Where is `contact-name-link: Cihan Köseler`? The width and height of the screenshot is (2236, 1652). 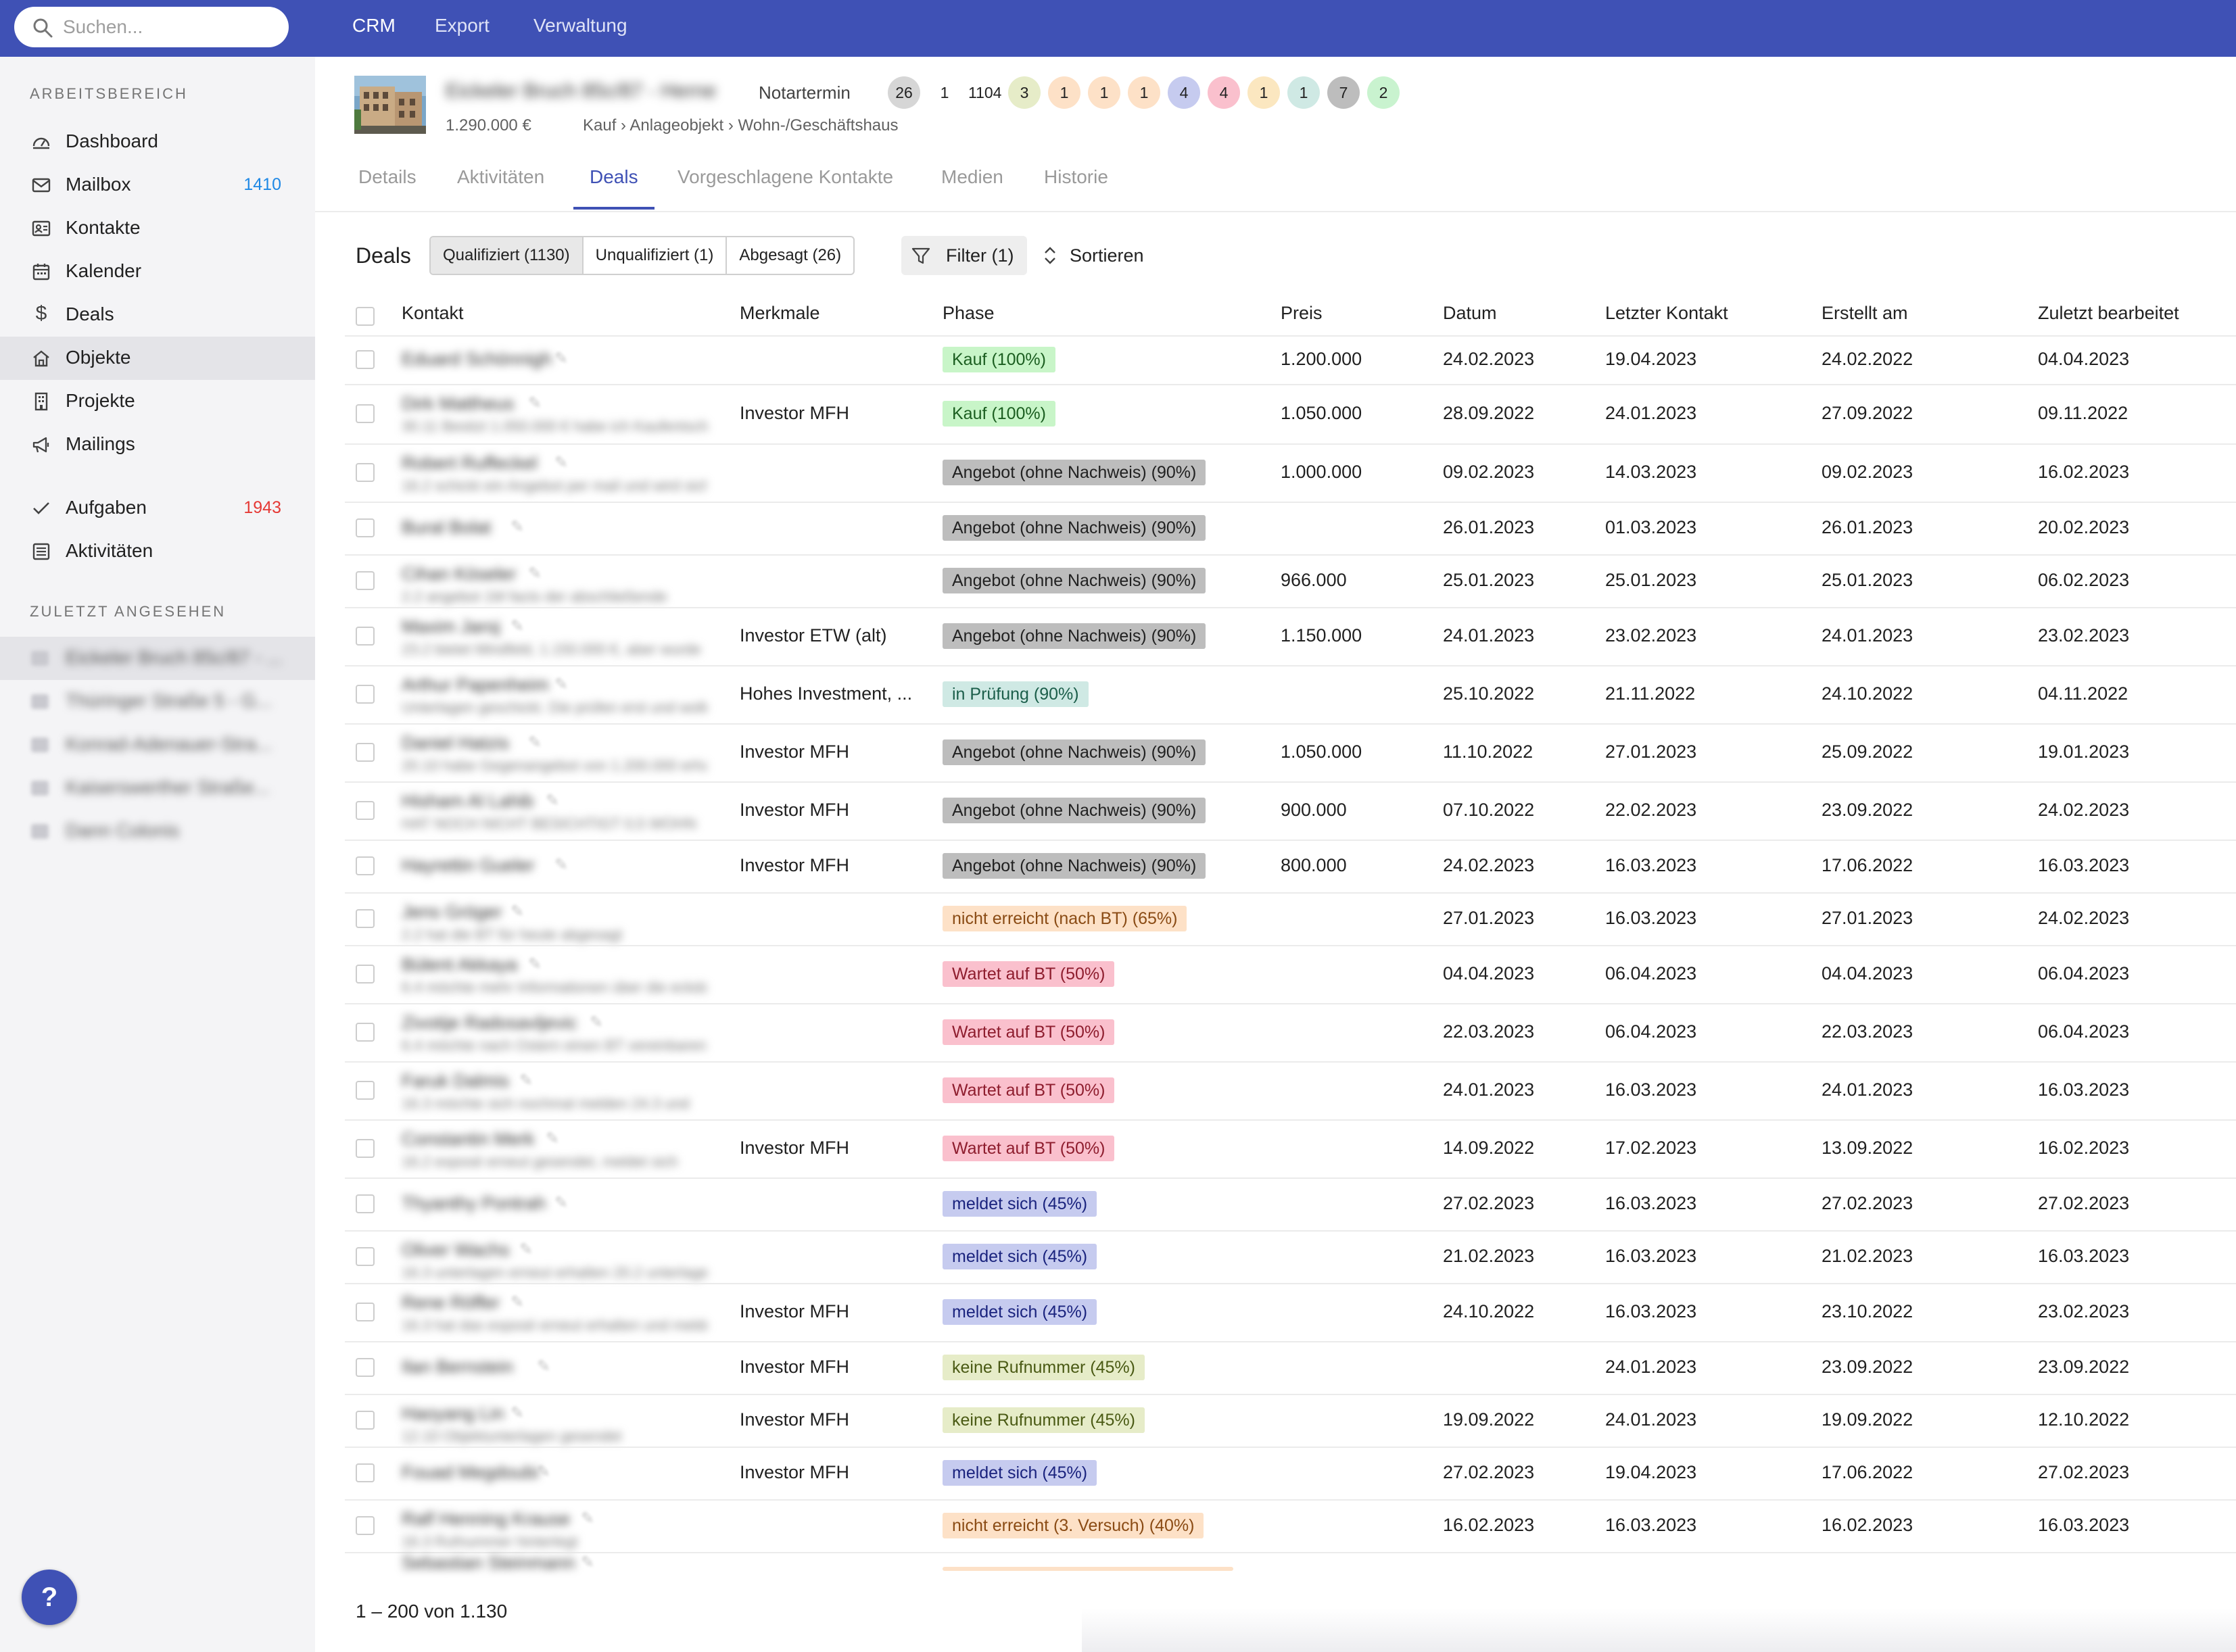 contact-name-link: Cihan Köseler is located at coordinates (459, 574).